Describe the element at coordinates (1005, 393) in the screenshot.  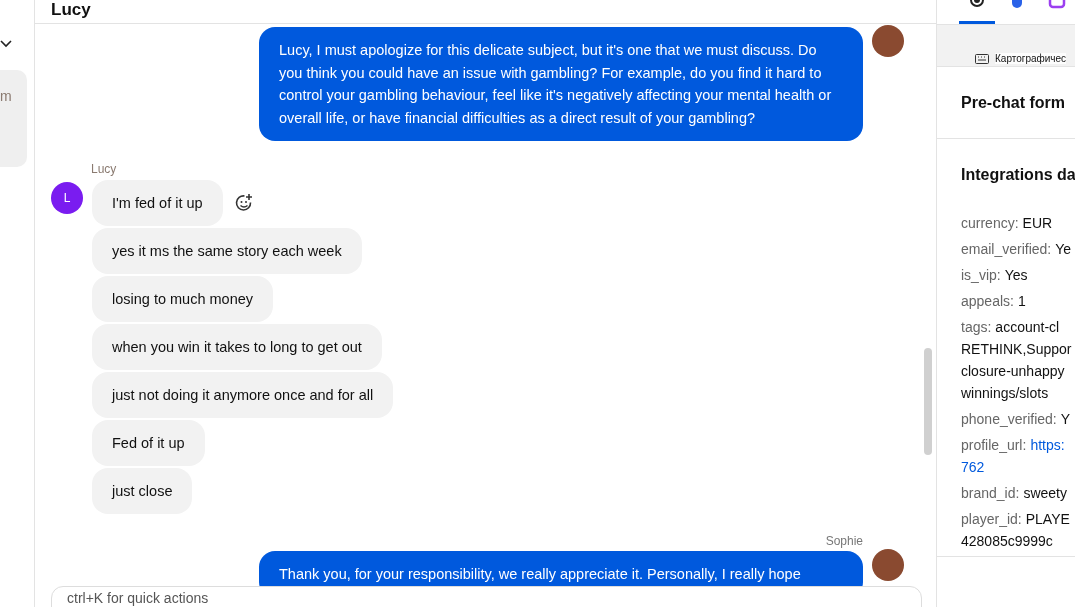
I see `field-value: winnings/slots` at that location.